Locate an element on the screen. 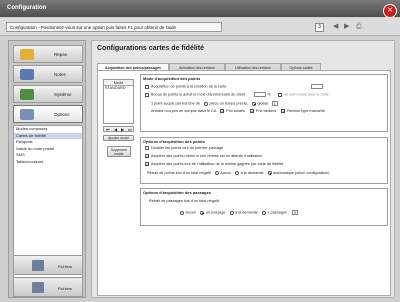 The width and height of the screenshot is (400, 302). radio-retrait-aucun-label: Aucun is located at coordinates (225, 173).